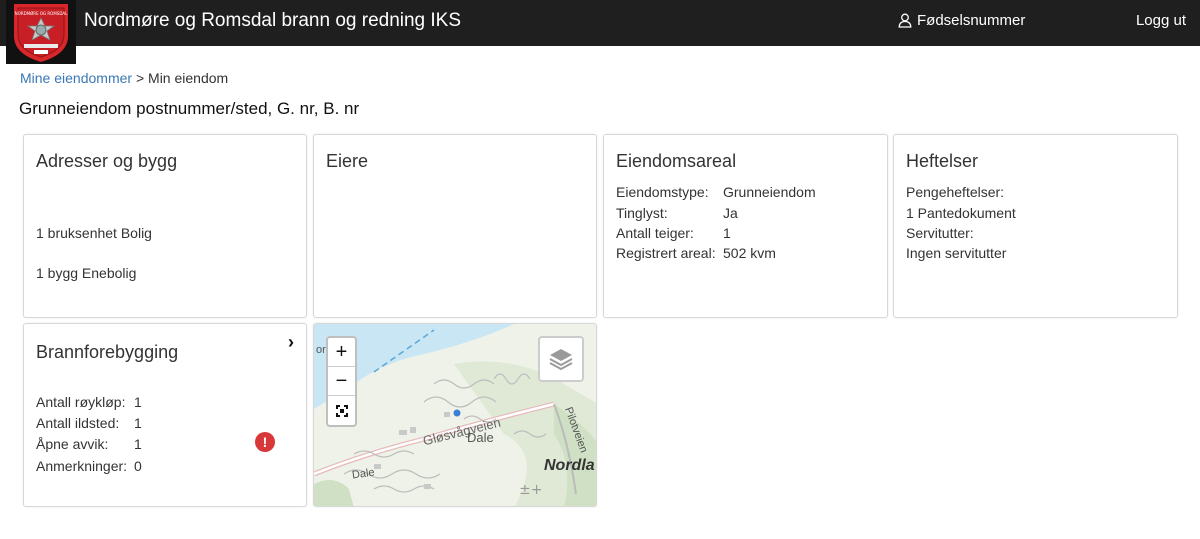 The image size is (1200, 539). I want to click on owners-card: Eiere, so click(455, 226).